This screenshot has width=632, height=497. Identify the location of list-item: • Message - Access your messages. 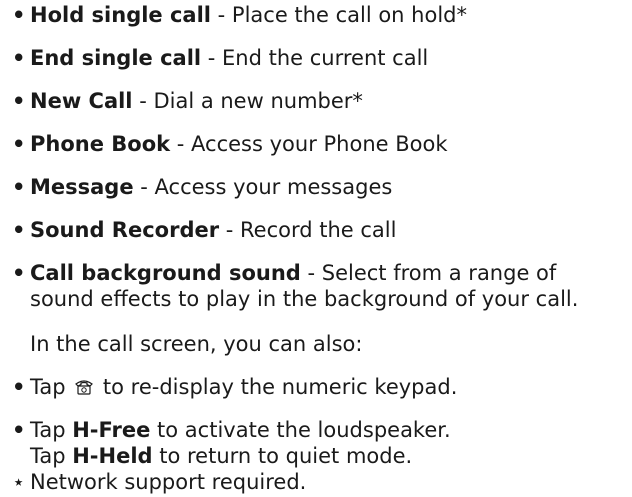
(202, 187).